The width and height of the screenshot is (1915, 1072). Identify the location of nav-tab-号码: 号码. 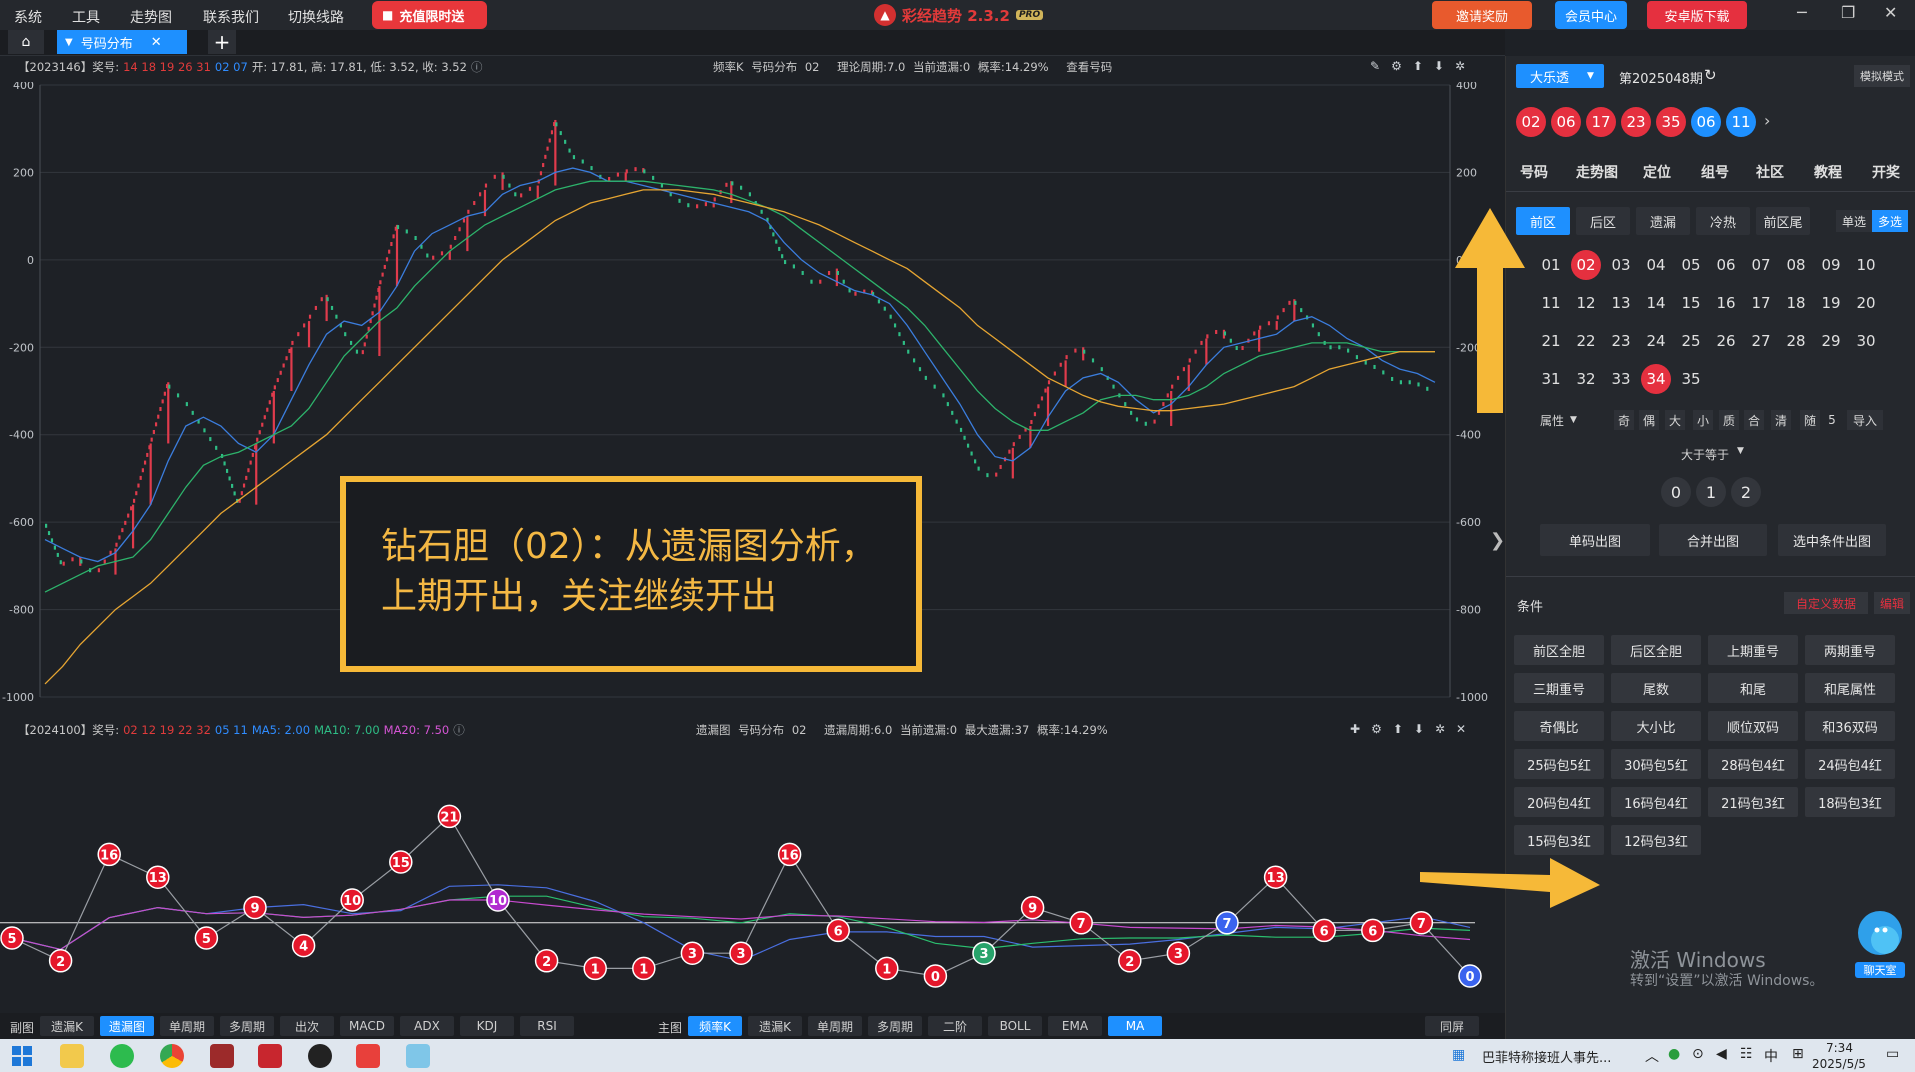
(1534, 172).